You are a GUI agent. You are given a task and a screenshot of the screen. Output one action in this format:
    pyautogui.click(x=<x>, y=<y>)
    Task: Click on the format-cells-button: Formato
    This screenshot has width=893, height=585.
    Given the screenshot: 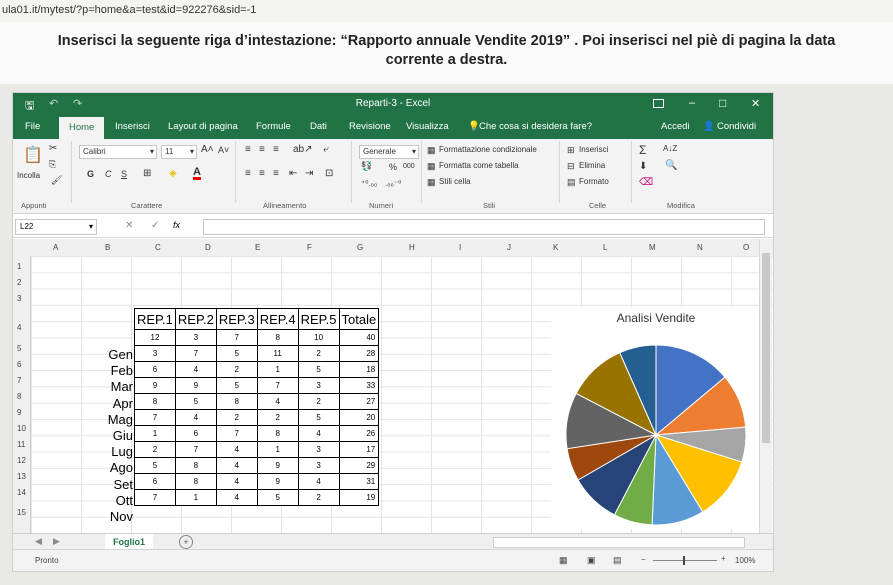 What is the action you would take?
    pyautogui.click(x=594, y=181)
    